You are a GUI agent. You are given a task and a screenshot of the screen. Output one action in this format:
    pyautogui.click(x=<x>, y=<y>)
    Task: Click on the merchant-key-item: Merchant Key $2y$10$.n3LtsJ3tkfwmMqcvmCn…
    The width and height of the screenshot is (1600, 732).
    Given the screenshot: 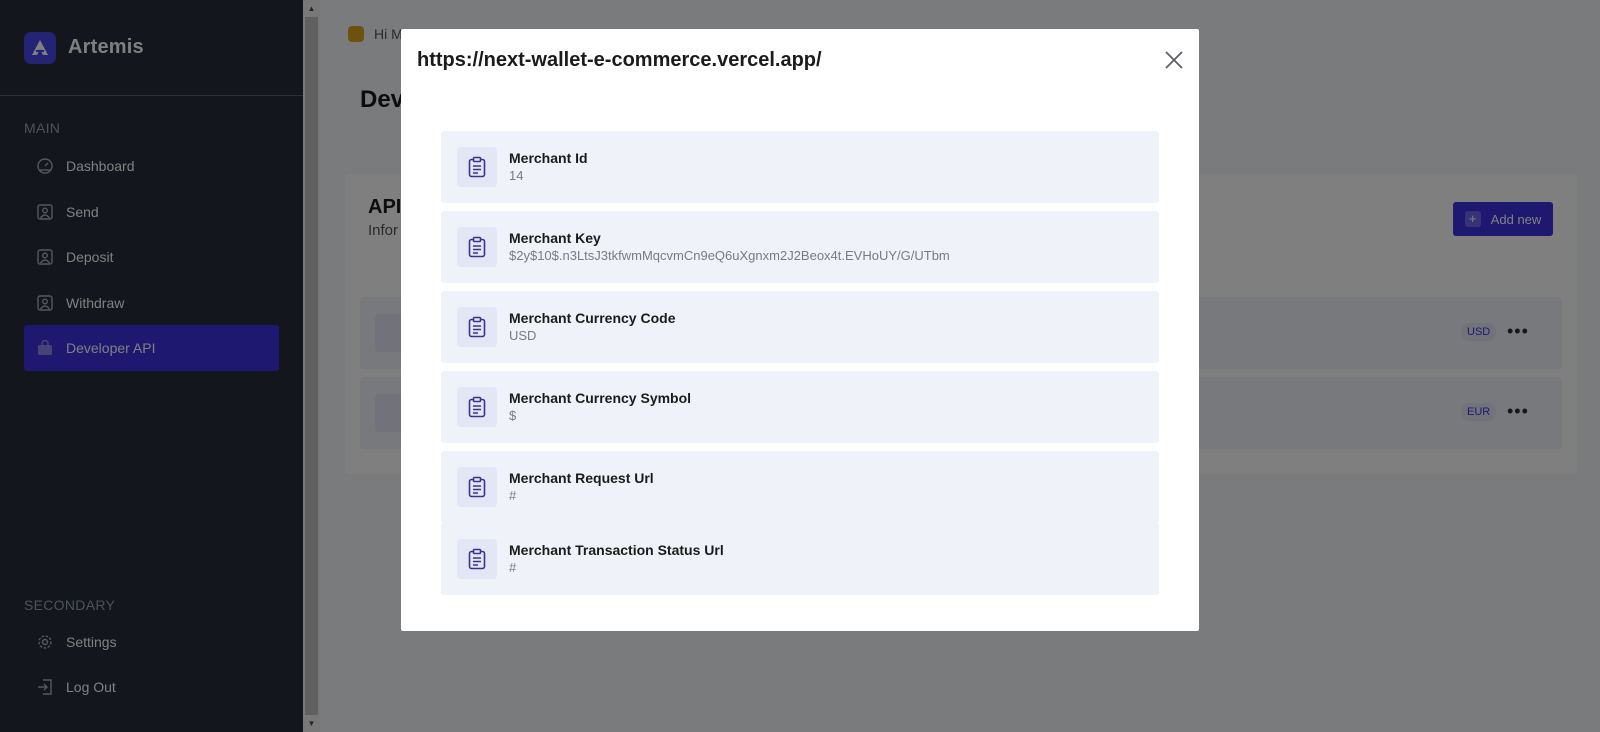 What is the action you would take?
    pyautogui.click(x=800, y=247)
    